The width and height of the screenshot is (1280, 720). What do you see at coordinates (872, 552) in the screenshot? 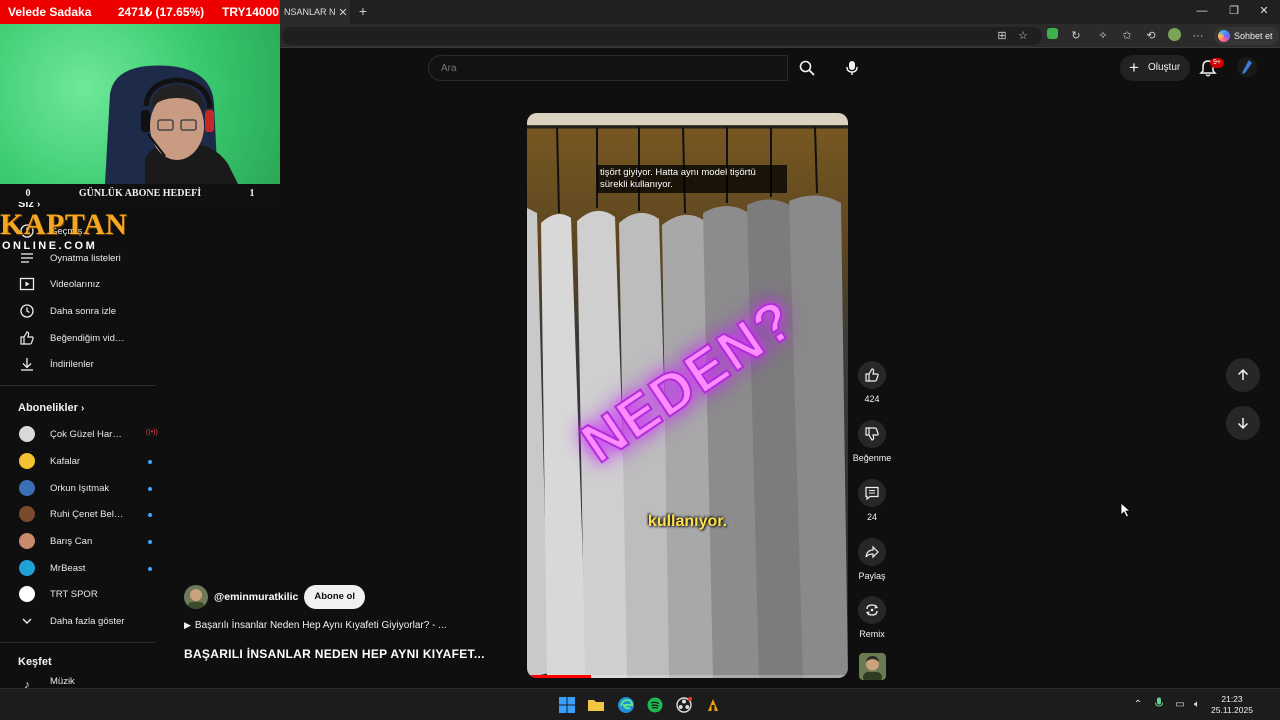
I see `share-button` at bounding box center [872, 552].